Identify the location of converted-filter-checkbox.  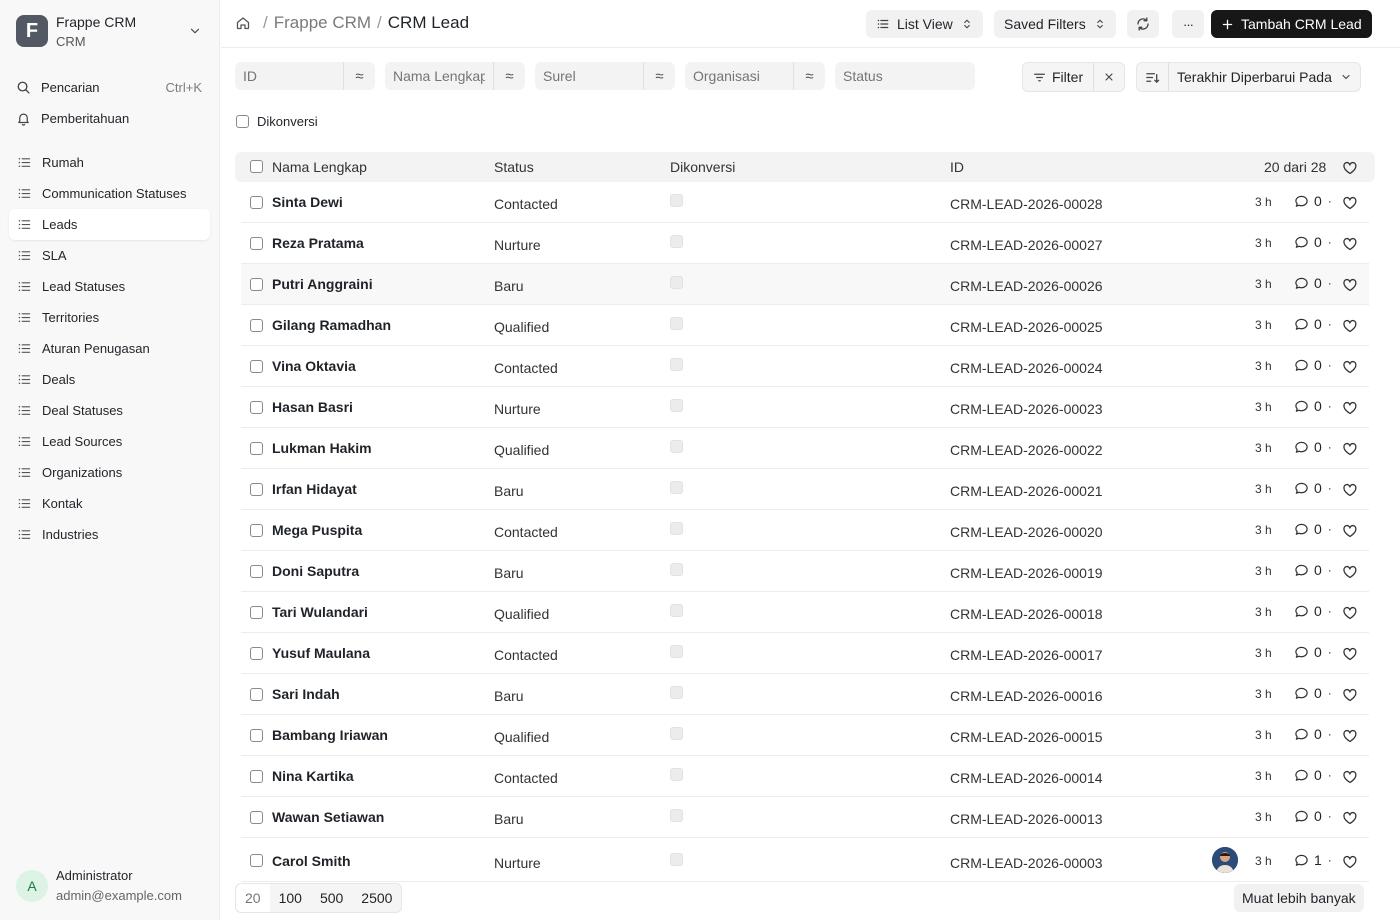
(242, 121).